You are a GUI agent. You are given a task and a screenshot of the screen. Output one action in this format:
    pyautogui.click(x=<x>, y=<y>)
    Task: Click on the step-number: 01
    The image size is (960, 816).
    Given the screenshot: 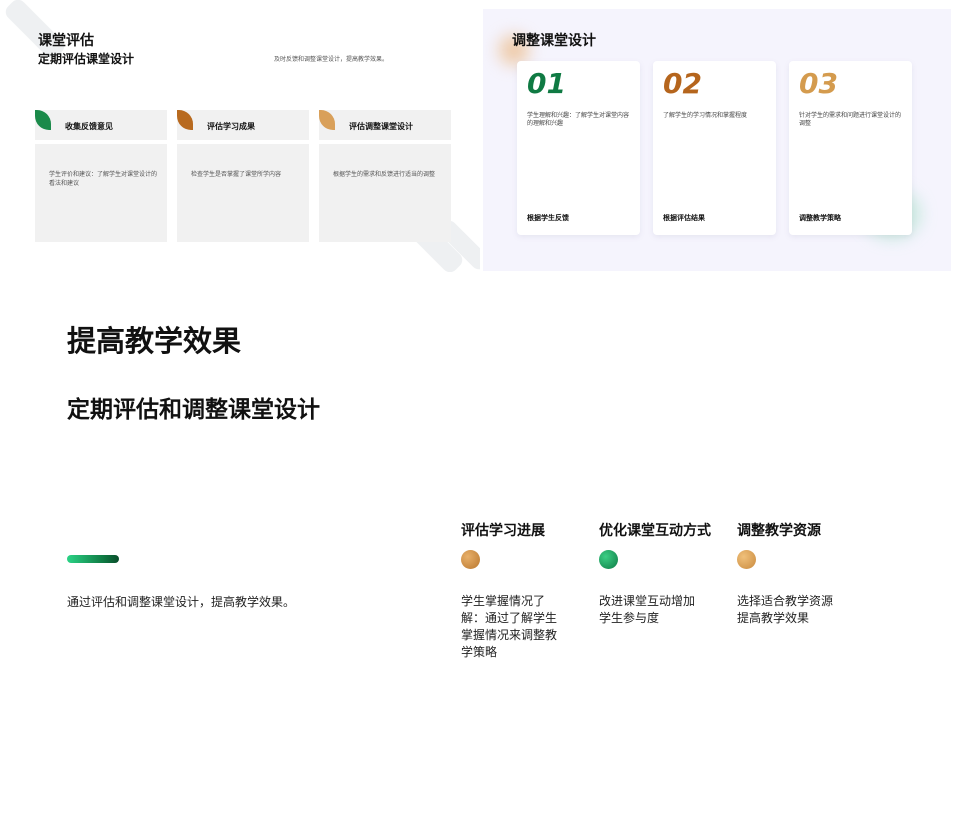 What is the action you would take?
    pyautogui.click(x=546, y=83)
    